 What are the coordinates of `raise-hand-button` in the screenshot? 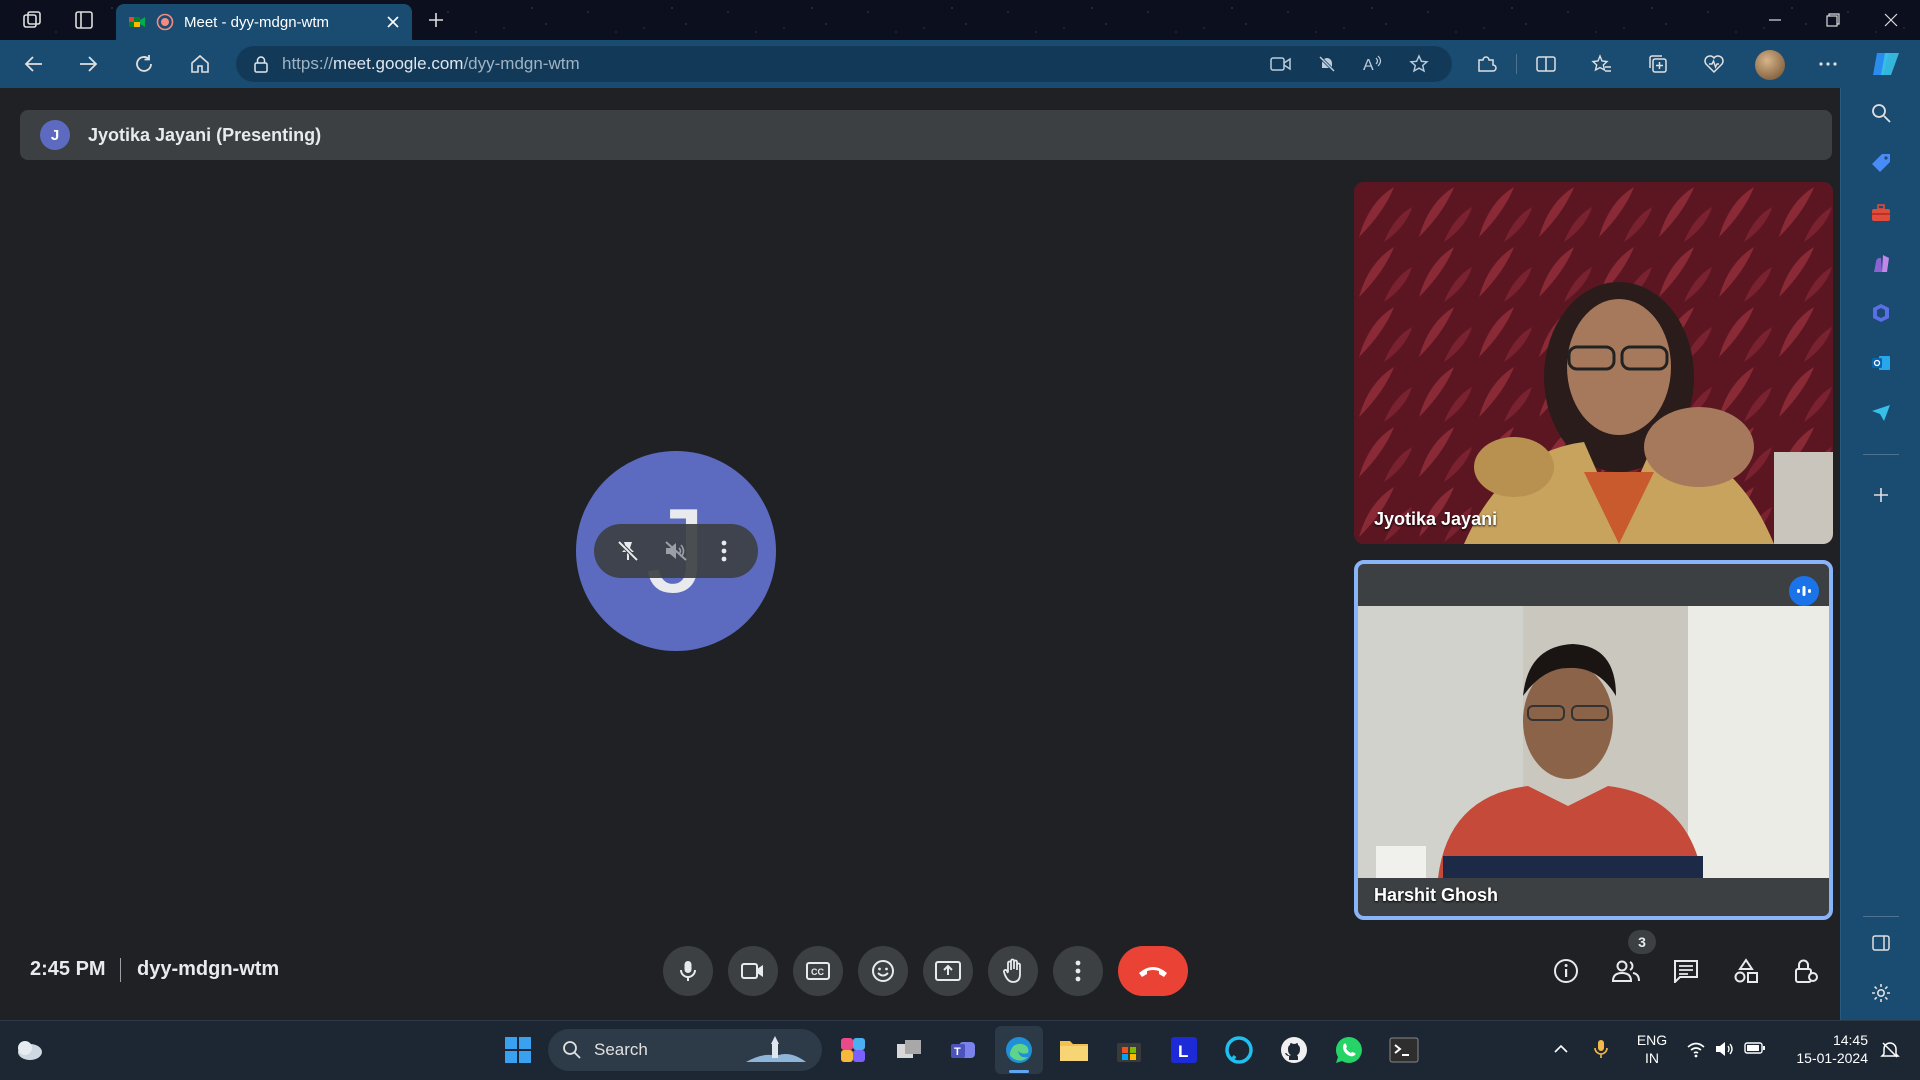 It's located at (1013, 971).